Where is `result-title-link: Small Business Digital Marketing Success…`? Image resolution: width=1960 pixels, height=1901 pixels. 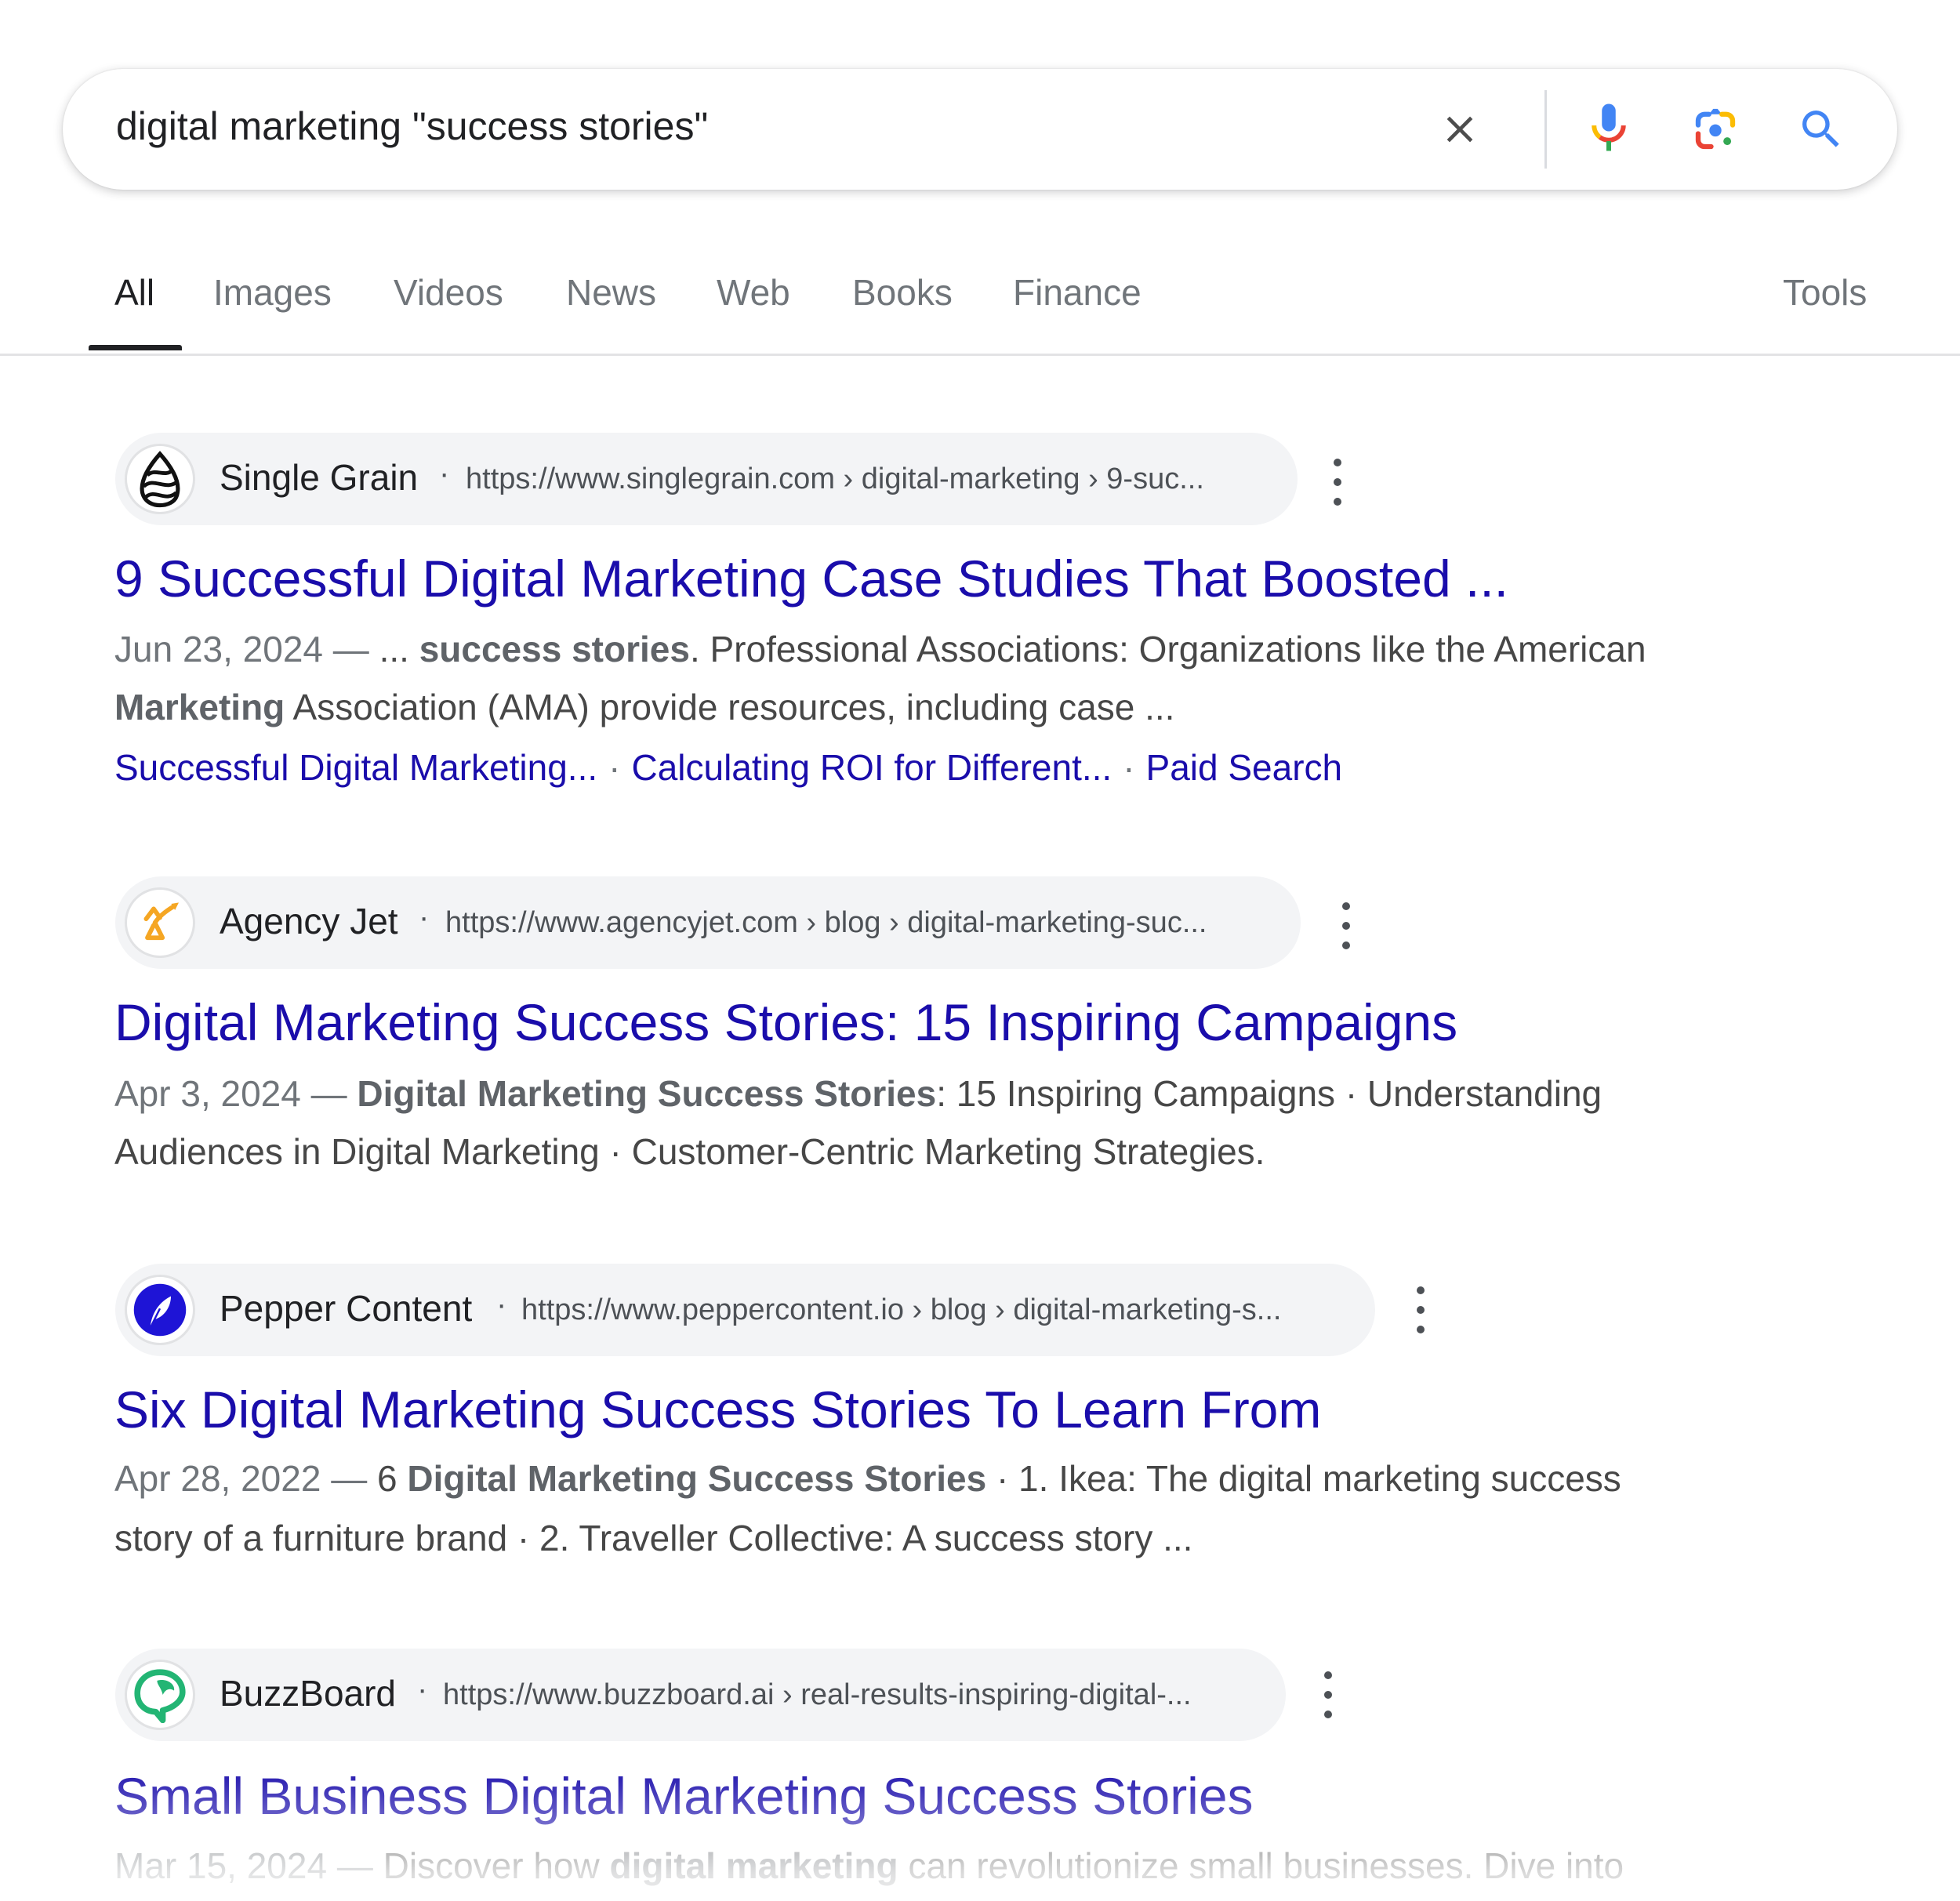
result-title-link: Small Business Digital Marketing Success… is located at coordinates (684, 1796).